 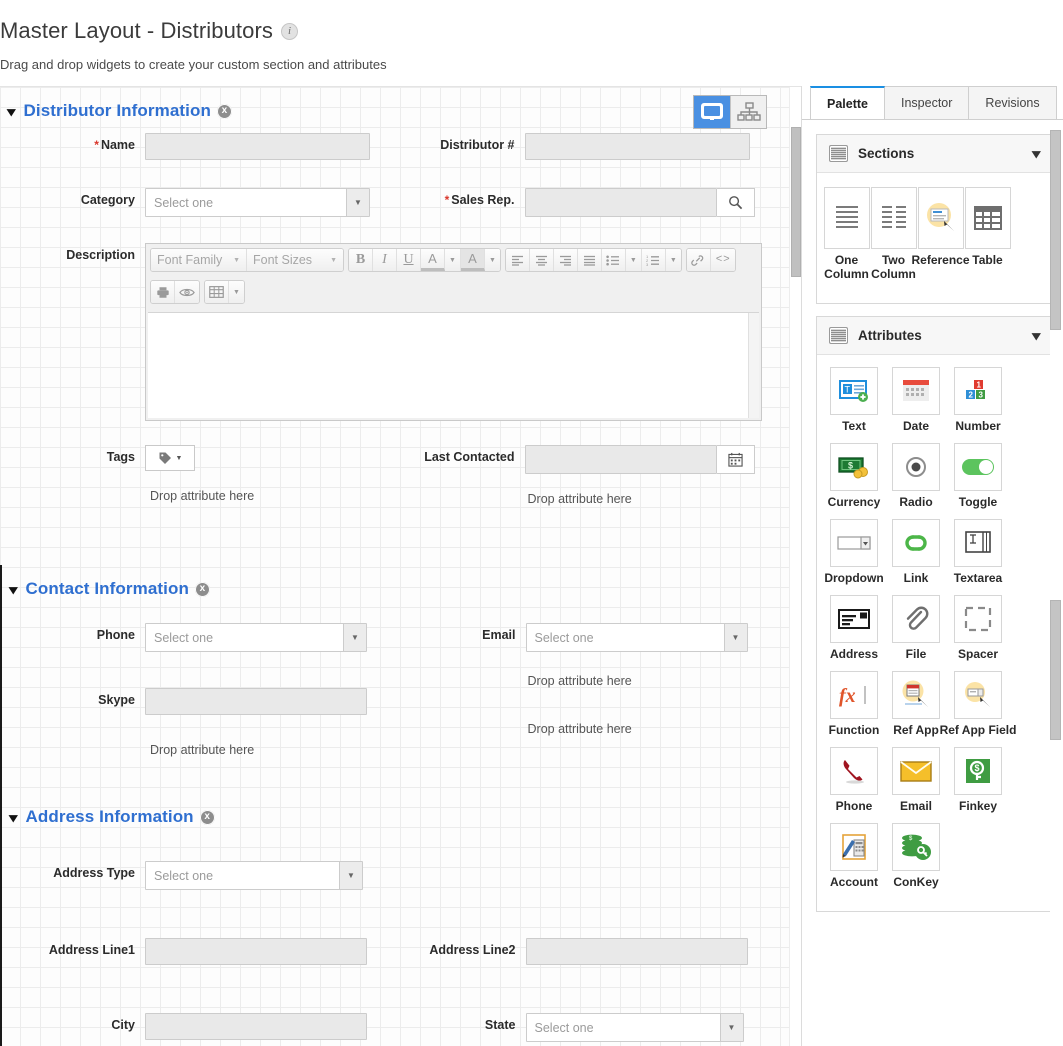 What do you see at coordinates (854, 628) in the screenshot?
I see `palette-item-address: Address` at bounding box center [854, 628].